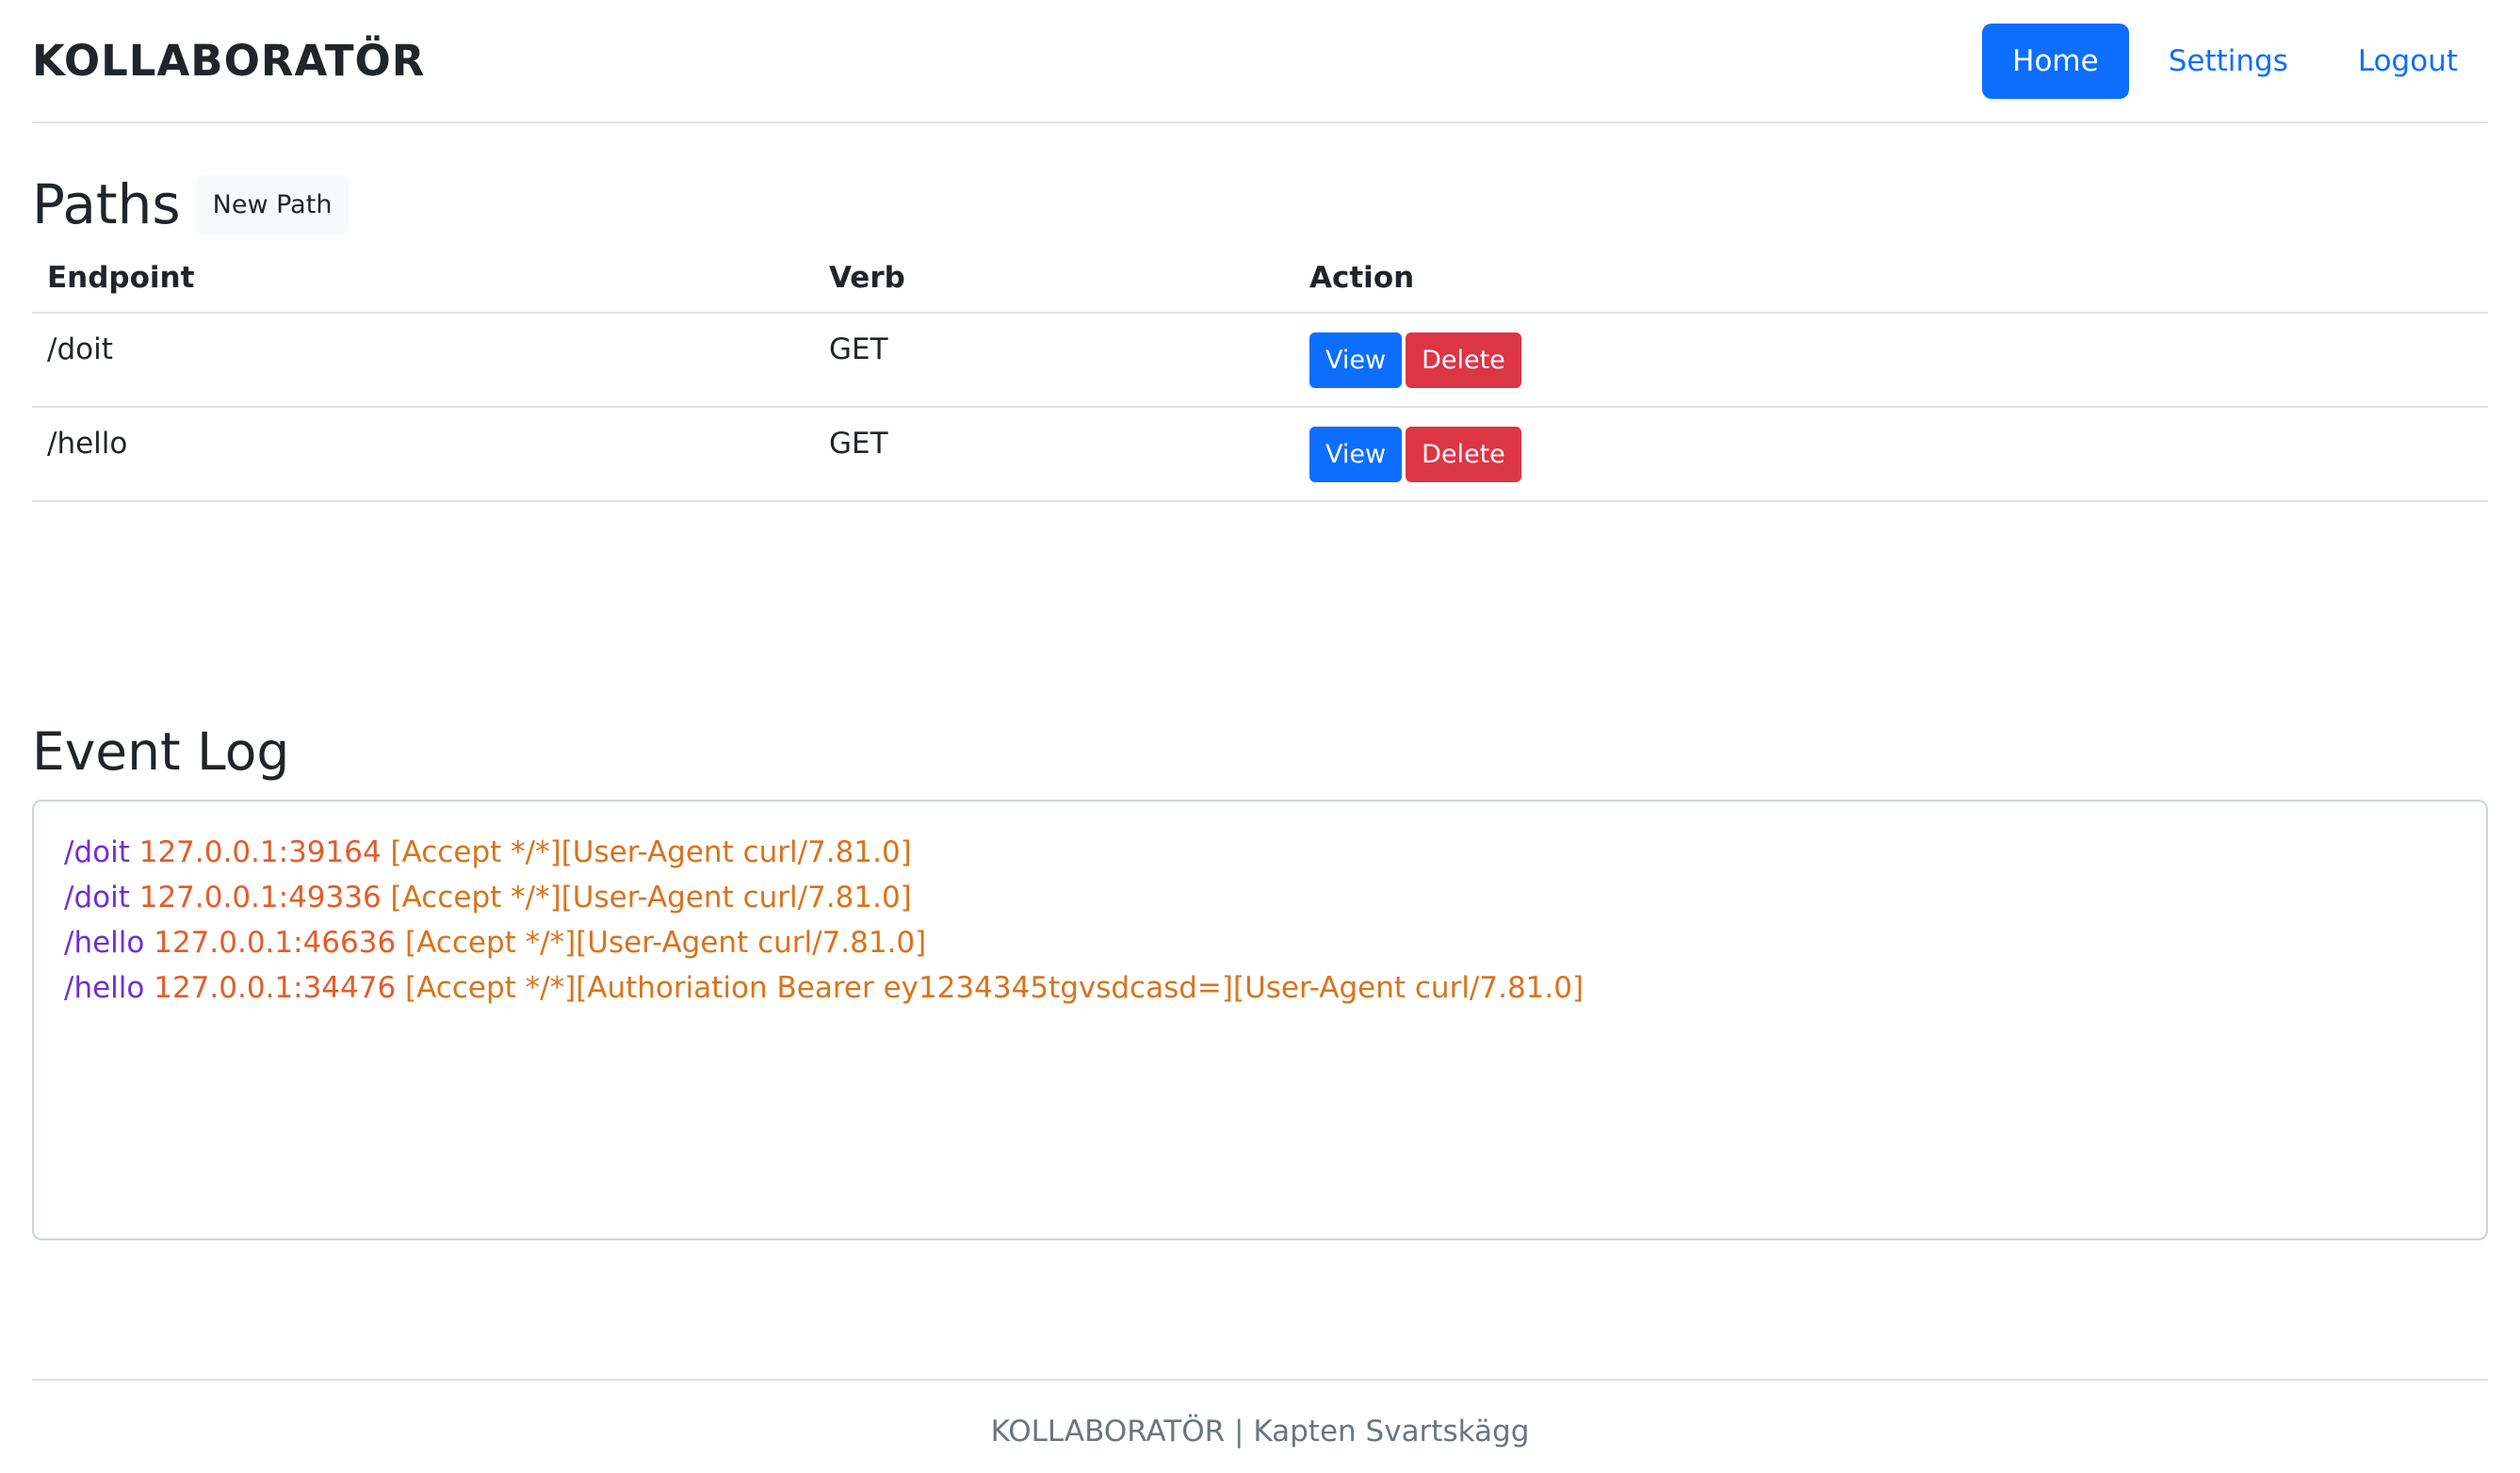 The image size is (2520, 1473). Describe the element at coordinates (161, 751) in the screenshot. I see `event-log-title: Event Log` at that location.